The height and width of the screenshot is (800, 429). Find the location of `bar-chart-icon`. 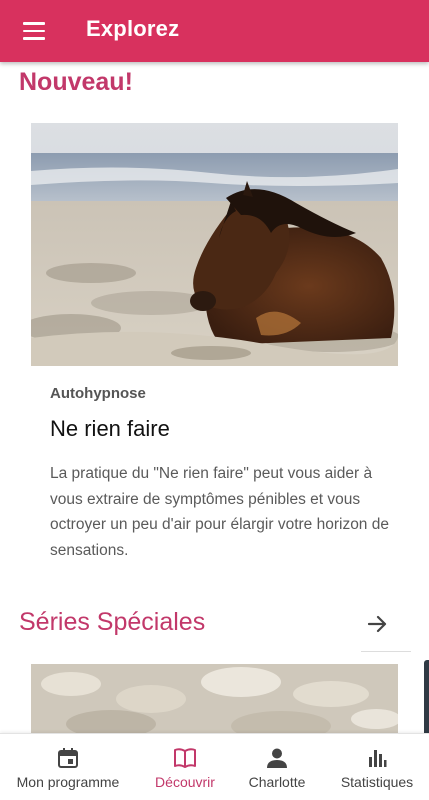

bar-chart-icon is located at coordinates (377, 758).